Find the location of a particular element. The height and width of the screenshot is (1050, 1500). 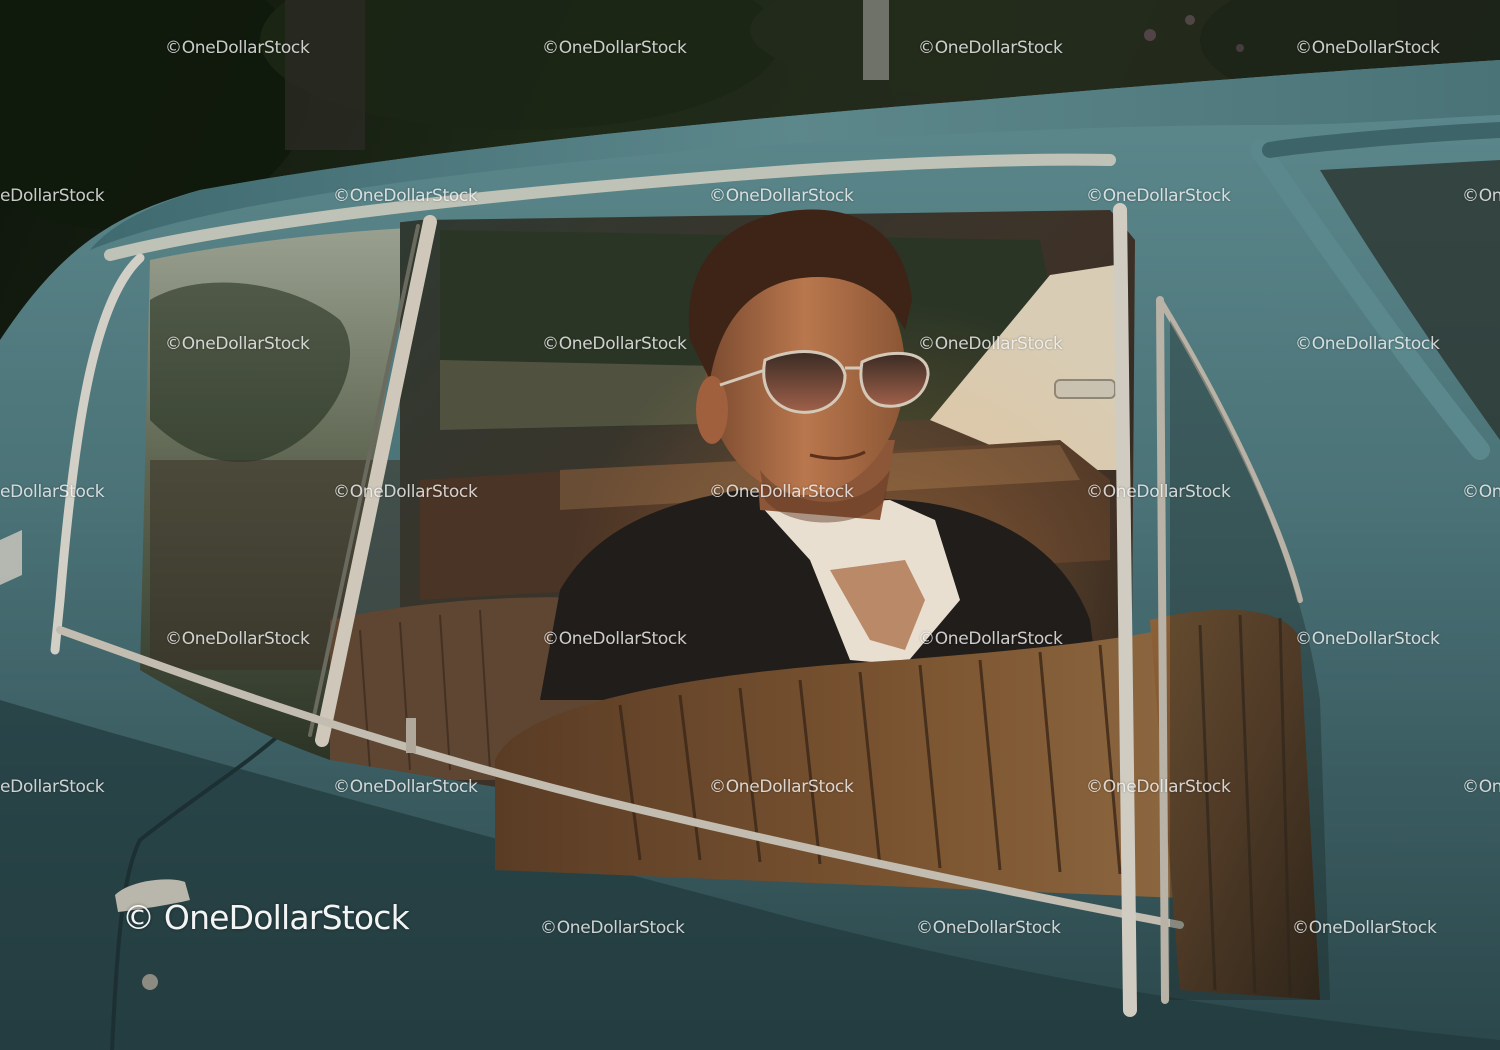

pole is located at coordinates (876, 40).